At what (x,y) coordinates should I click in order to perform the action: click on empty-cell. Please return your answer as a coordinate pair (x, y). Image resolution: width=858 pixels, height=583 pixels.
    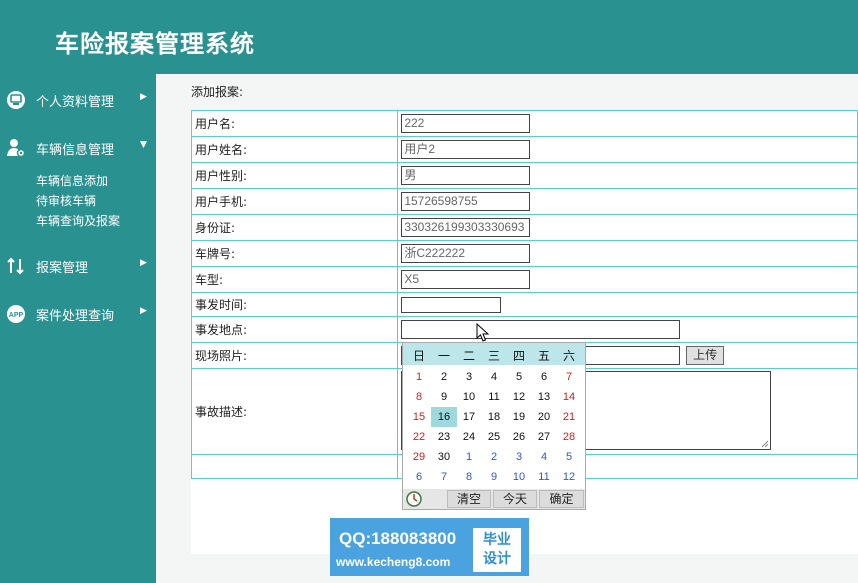
    Looking at the image, I should click on (294, 466).